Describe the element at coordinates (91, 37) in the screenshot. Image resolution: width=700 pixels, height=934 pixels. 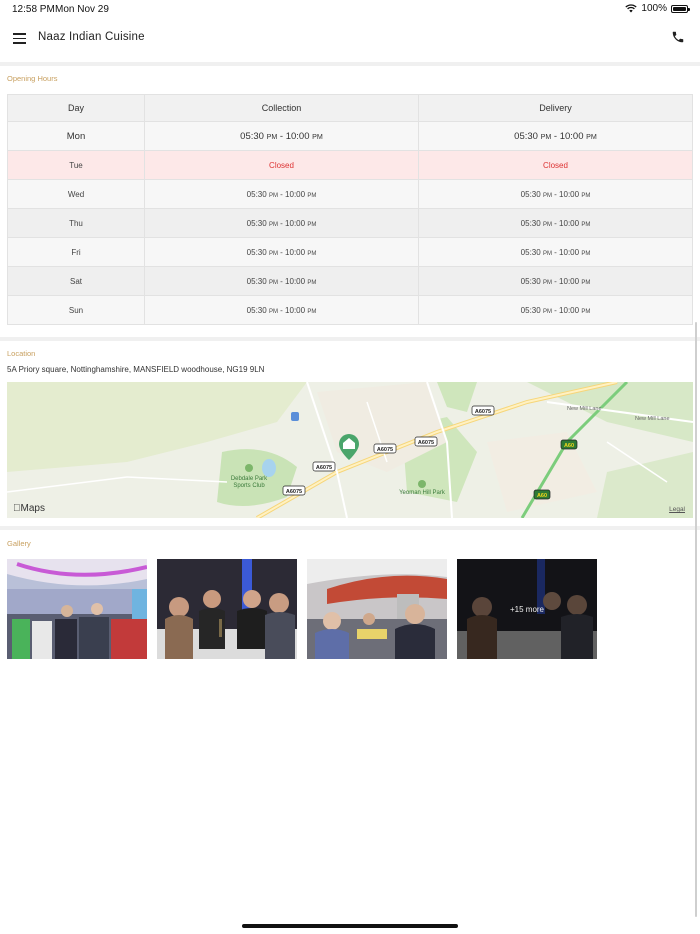
I see `restaurant-title: Naaz Indian Cuisine` at that location.